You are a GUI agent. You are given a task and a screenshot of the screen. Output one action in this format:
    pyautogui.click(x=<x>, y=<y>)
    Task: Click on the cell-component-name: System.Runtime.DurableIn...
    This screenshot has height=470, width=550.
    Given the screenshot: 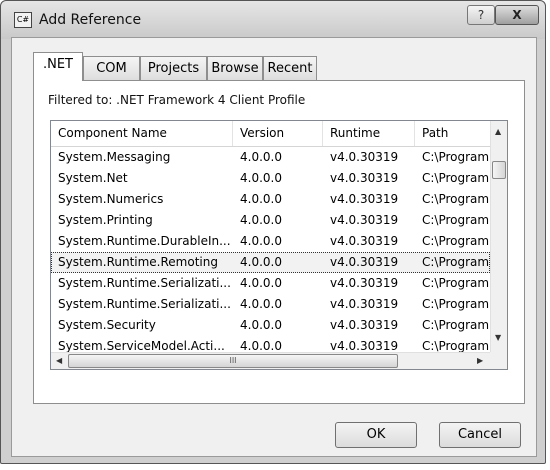 What is the action you would take?
    pyautogui.click(x=144, y=241)
    